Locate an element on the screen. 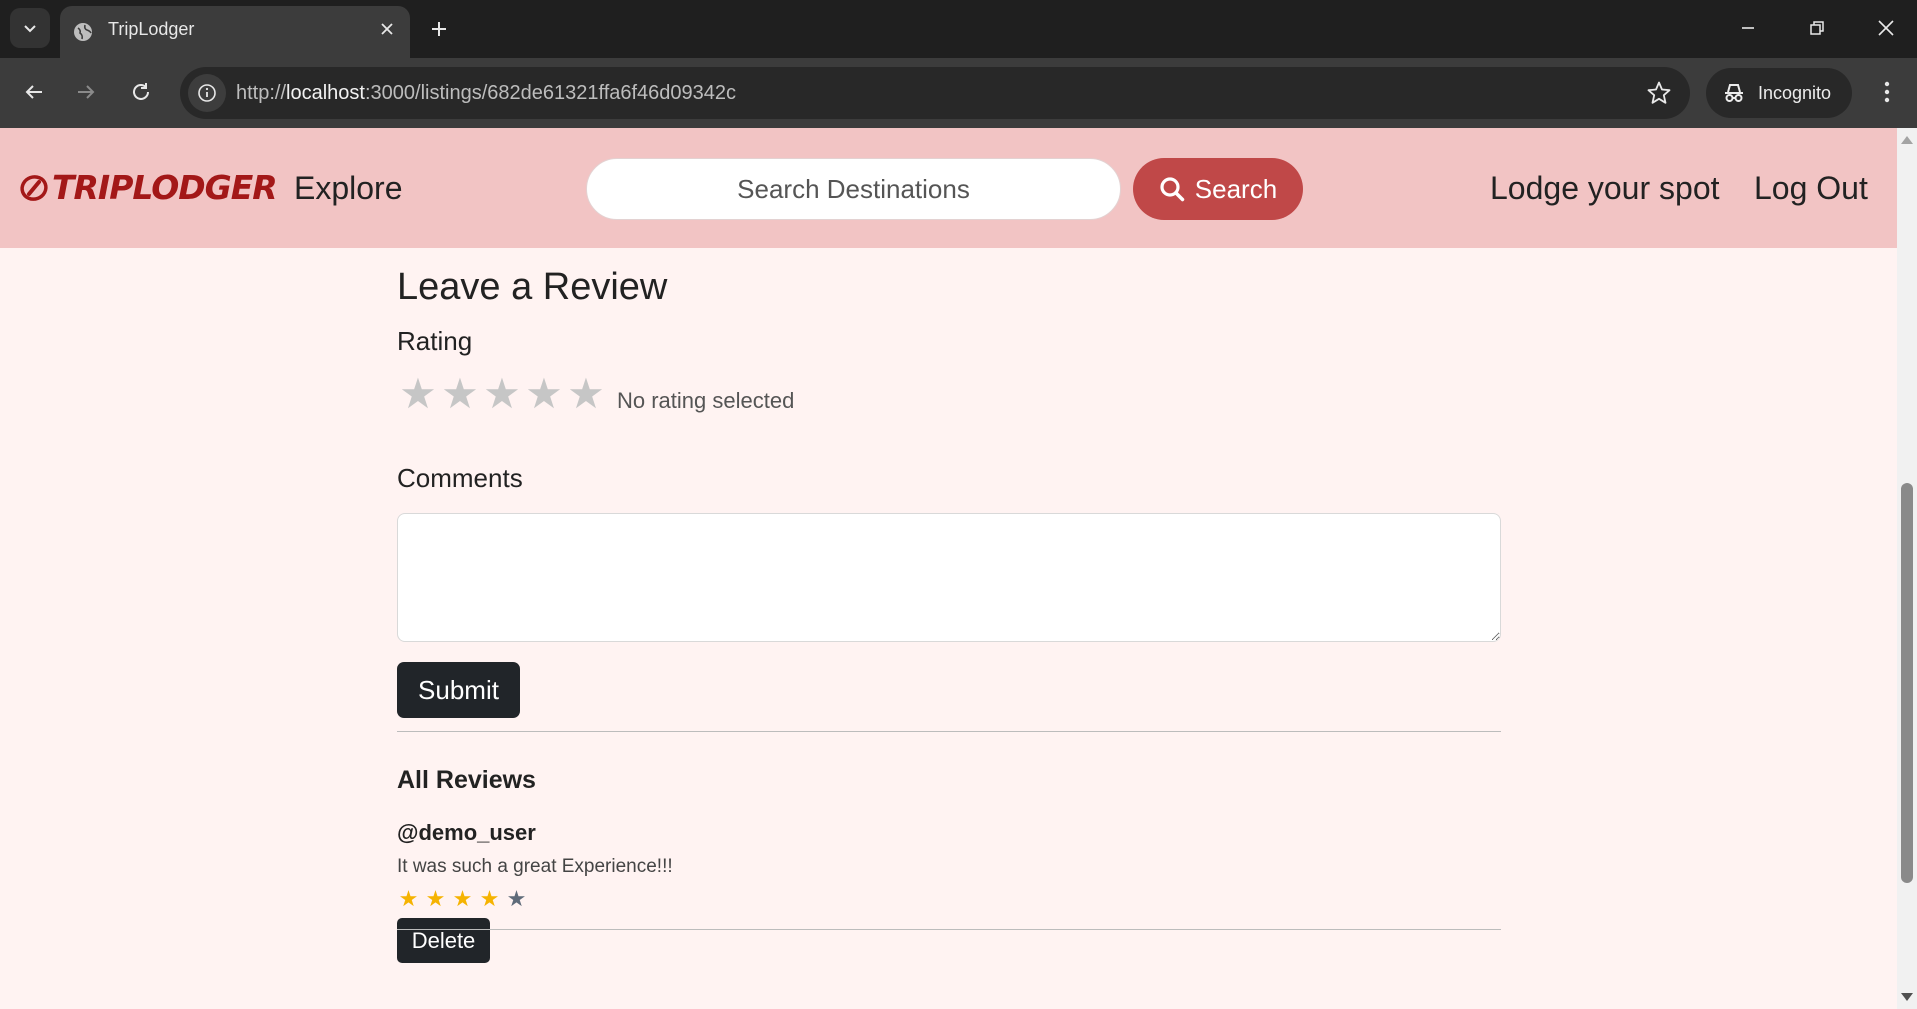 This screenshot has height=1009, width=1917. browser-menu-button is located at coordinates (1887, 92).